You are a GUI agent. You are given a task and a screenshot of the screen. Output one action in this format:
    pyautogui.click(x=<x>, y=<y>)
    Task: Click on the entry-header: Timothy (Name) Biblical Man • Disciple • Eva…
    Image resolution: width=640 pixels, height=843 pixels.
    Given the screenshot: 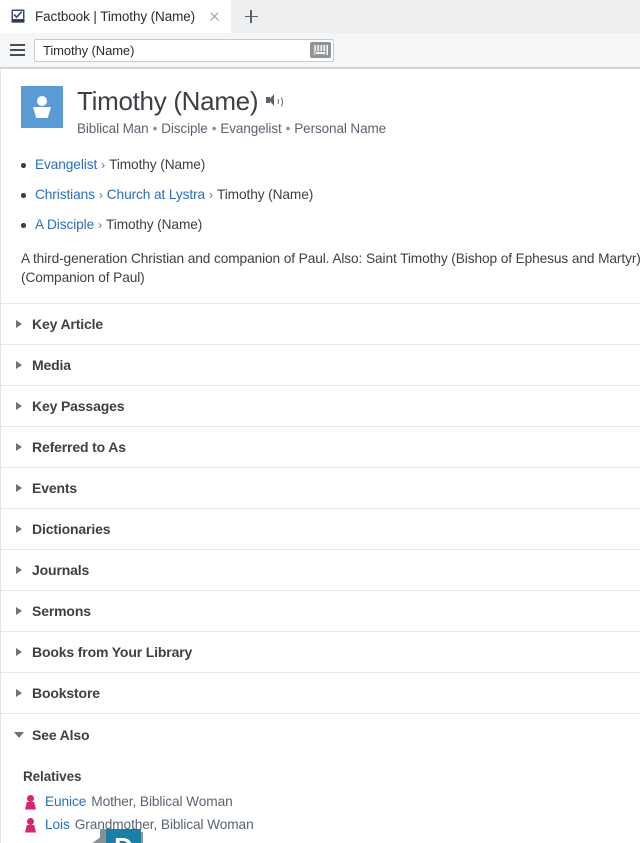 What is the action you would take?
    pyautogui.click(x=320, y=102)
    